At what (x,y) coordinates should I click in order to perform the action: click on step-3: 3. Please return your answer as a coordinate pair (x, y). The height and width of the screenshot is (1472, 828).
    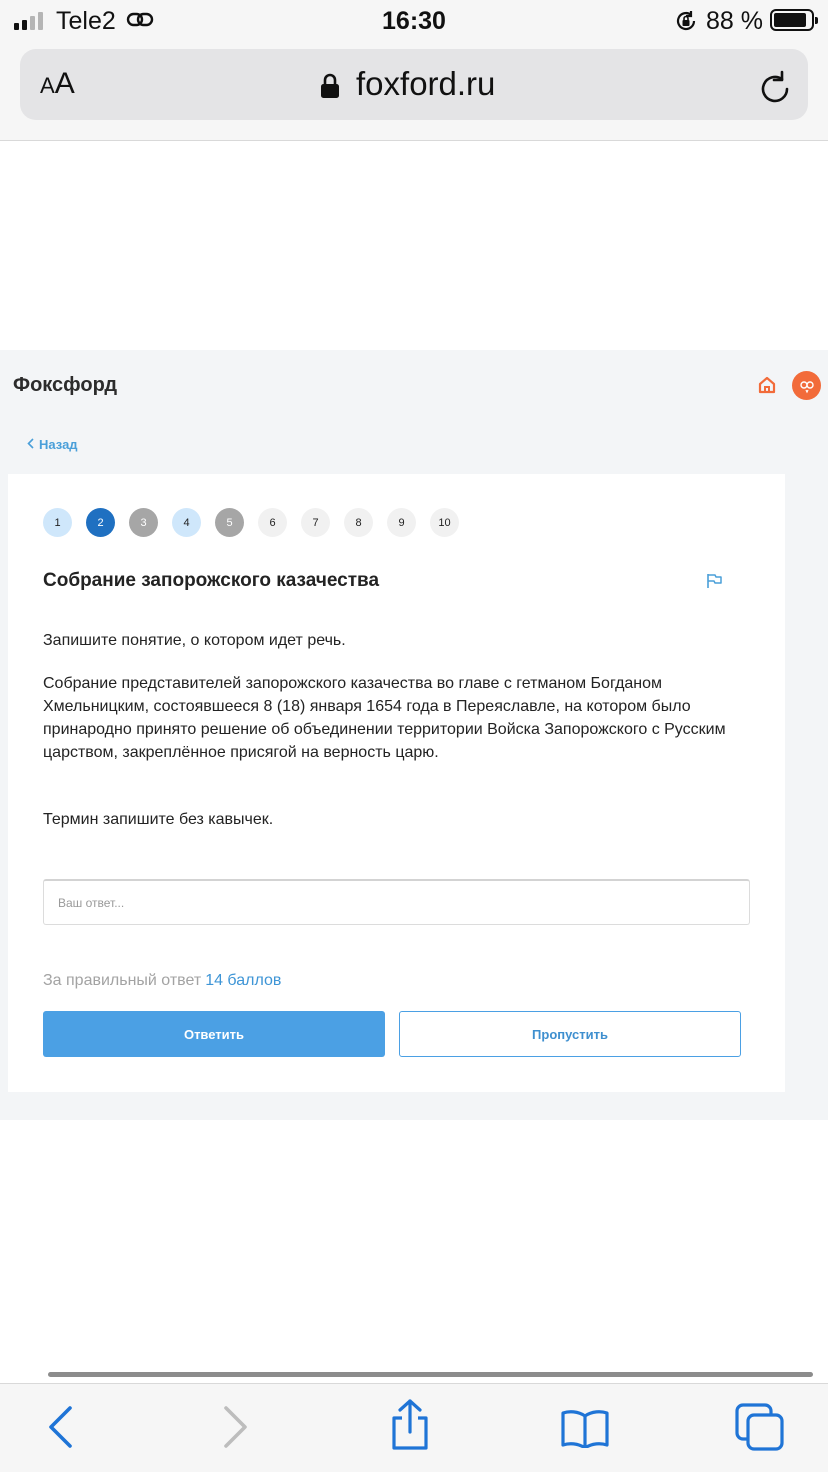
    Looking at the image, I should click on (143, 522).